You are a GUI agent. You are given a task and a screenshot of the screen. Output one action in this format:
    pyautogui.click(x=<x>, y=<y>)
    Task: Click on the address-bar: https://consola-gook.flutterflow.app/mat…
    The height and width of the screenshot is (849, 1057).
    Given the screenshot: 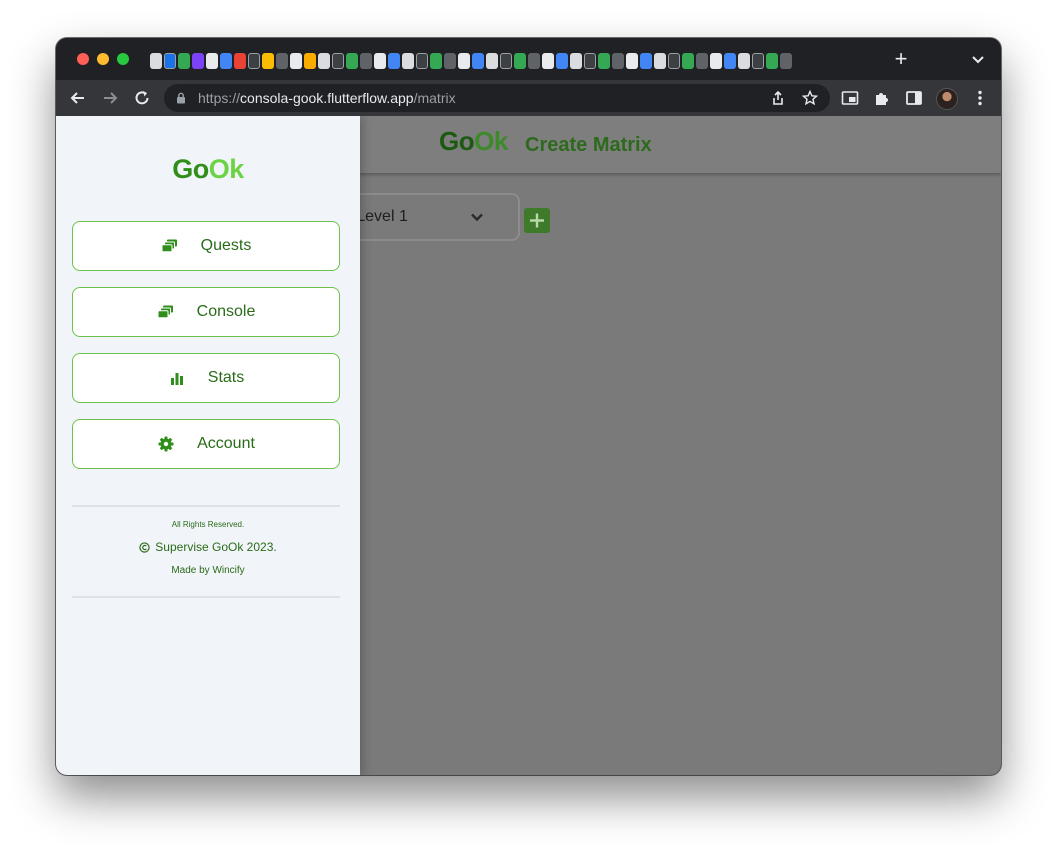 What is the action you would take?
    pyautogui.click(x=497, y=98)
    